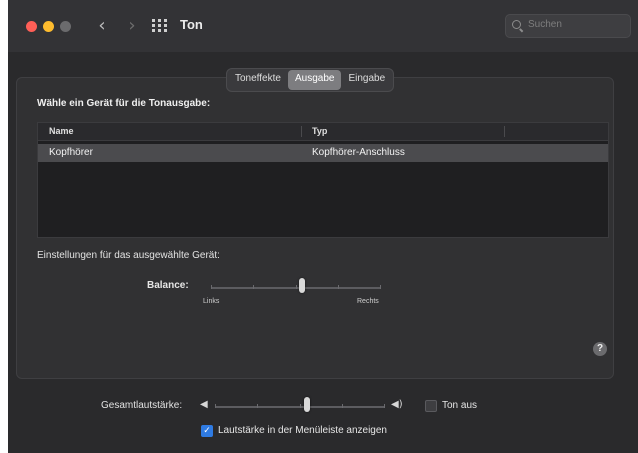 The width and height of the screenshot is (638, 453). Describe the element at coordinates (302, 285) in the screenshot. I see `balance-knob` at that location.